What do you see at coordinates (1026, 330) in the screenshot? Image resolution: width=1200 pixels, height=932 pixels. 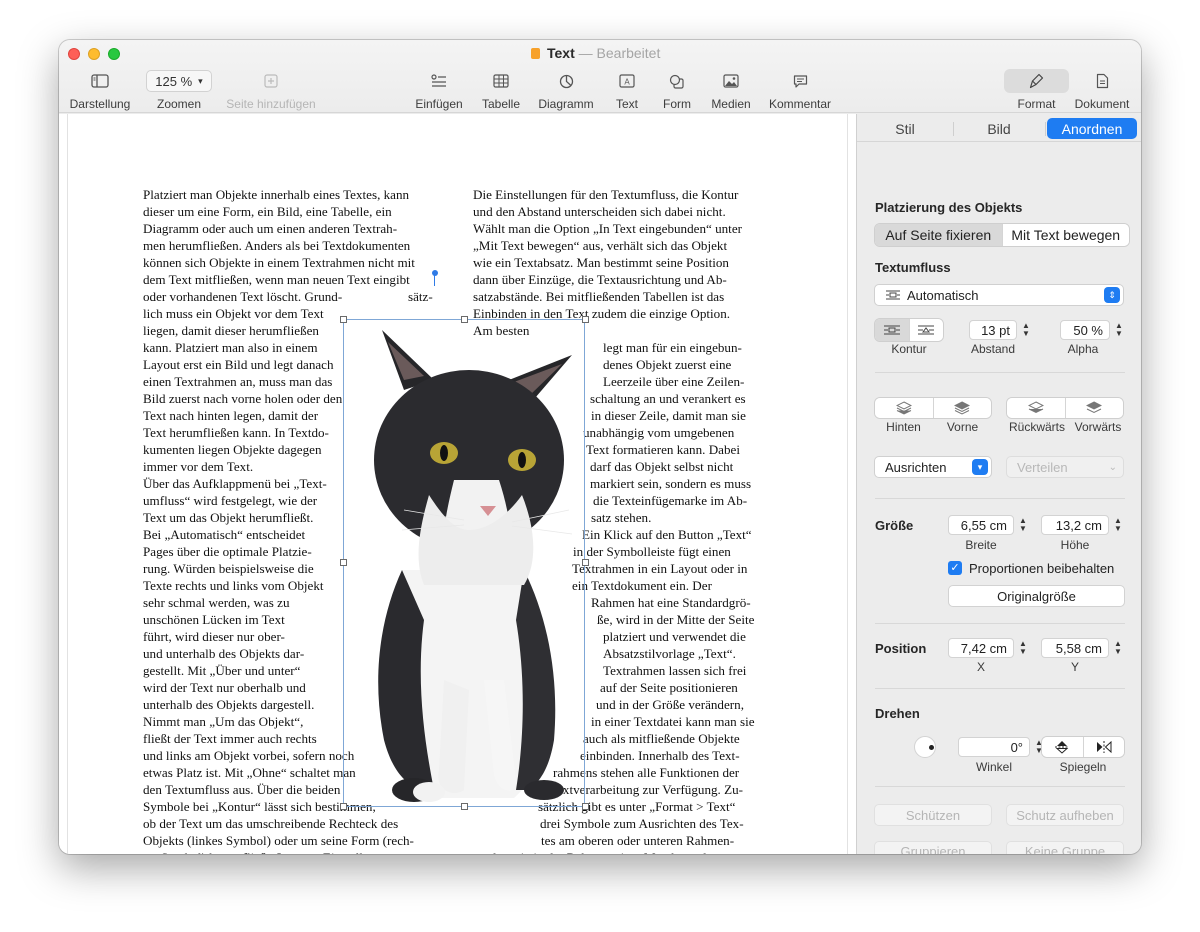 I see `spacing-stepper: ▲ ▼` at bounding box center [1026, 330].